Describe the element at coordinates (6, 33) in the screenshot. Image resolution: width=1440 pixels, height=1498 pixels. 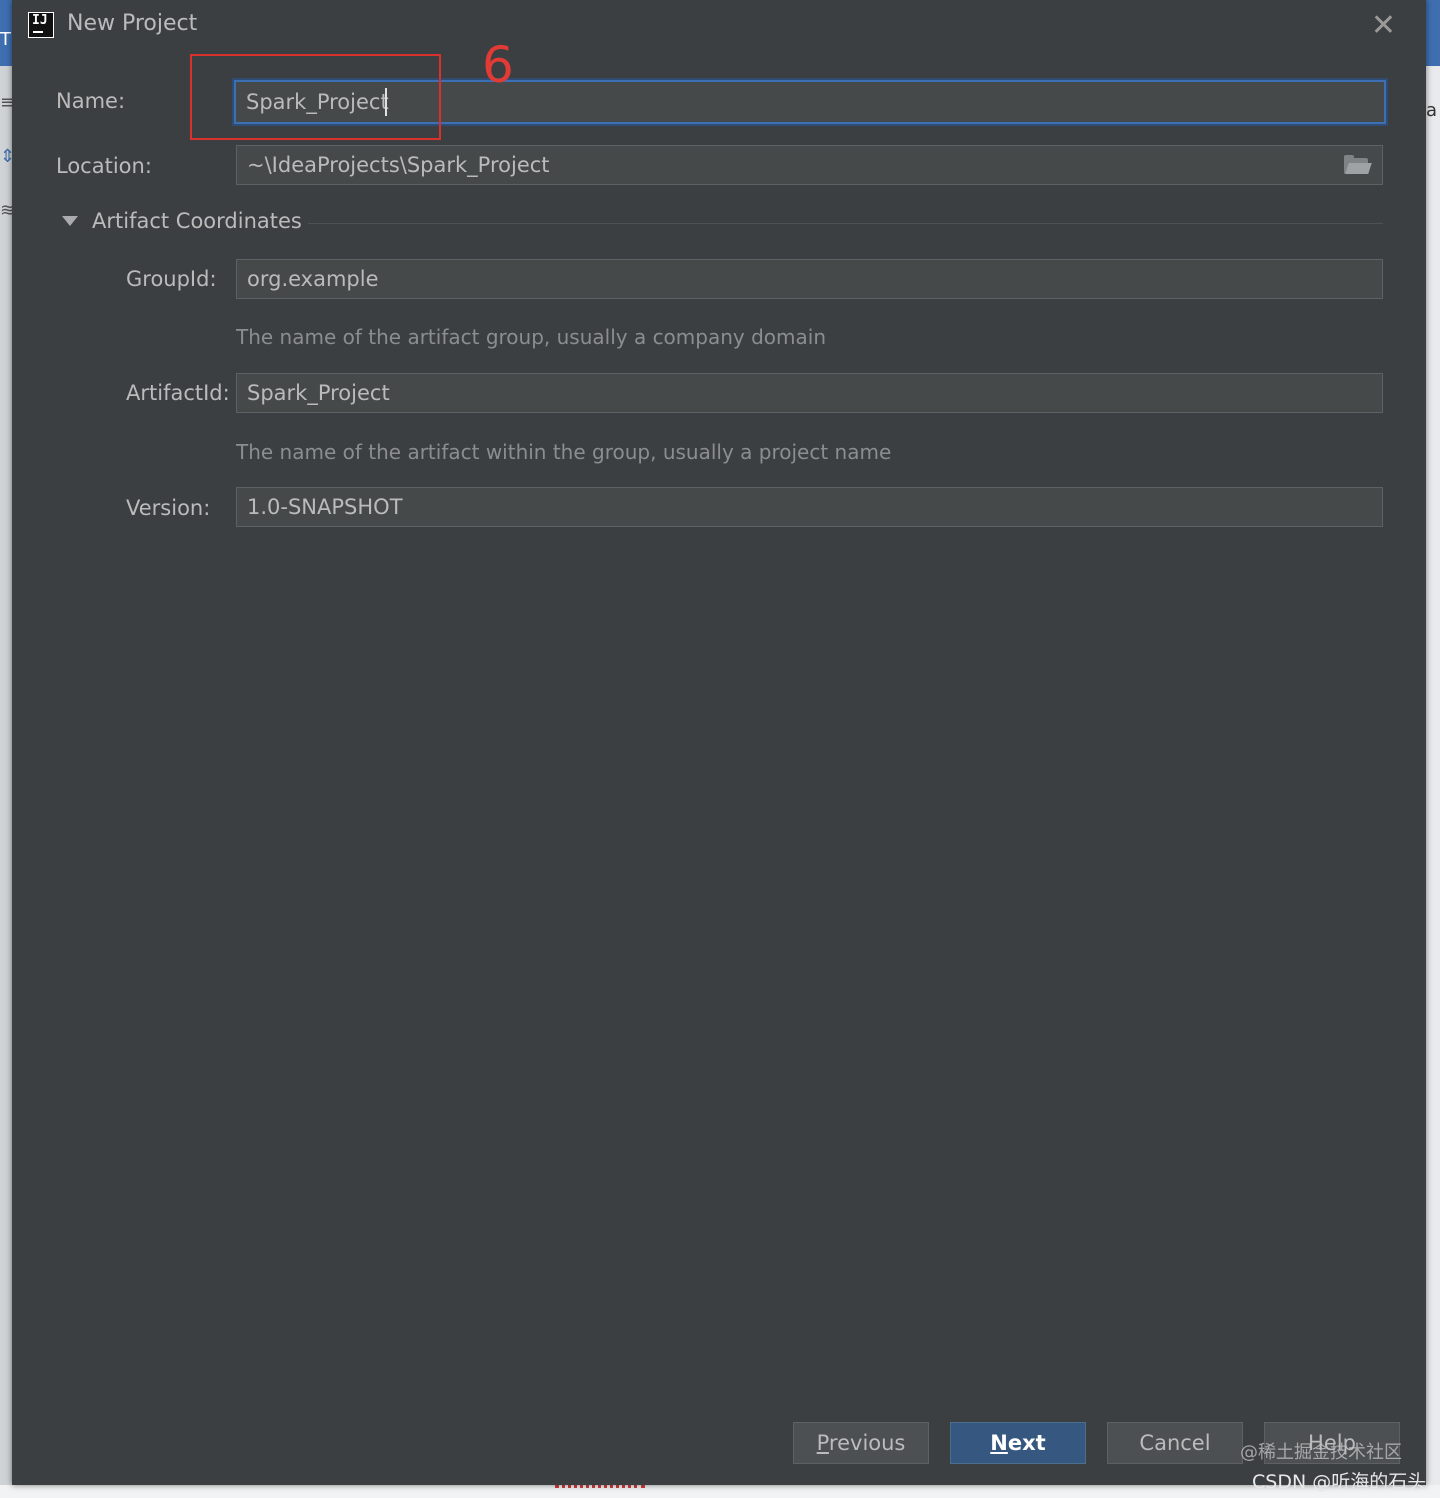
I see `background-app-header: T` at that location.